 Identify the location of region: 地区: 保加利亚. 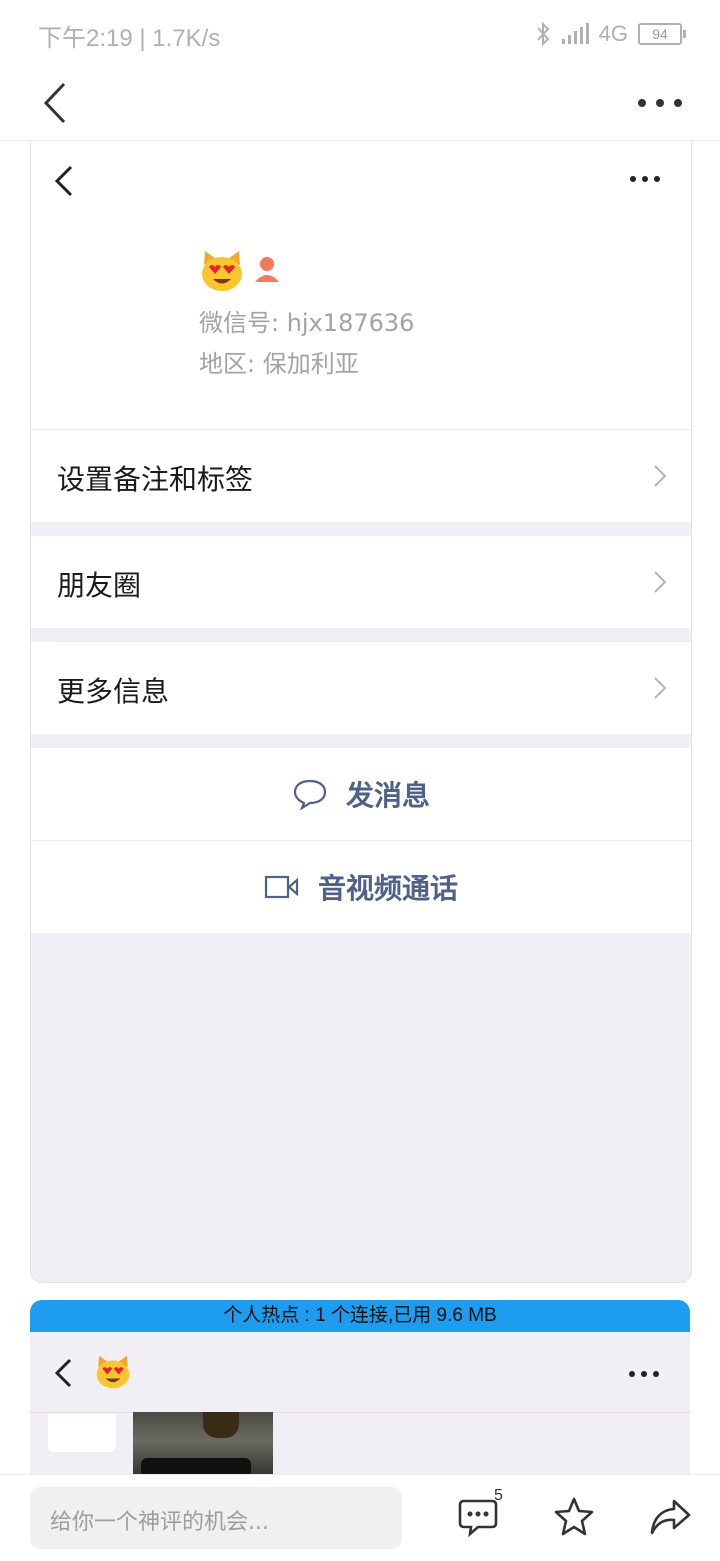
(279, 364).